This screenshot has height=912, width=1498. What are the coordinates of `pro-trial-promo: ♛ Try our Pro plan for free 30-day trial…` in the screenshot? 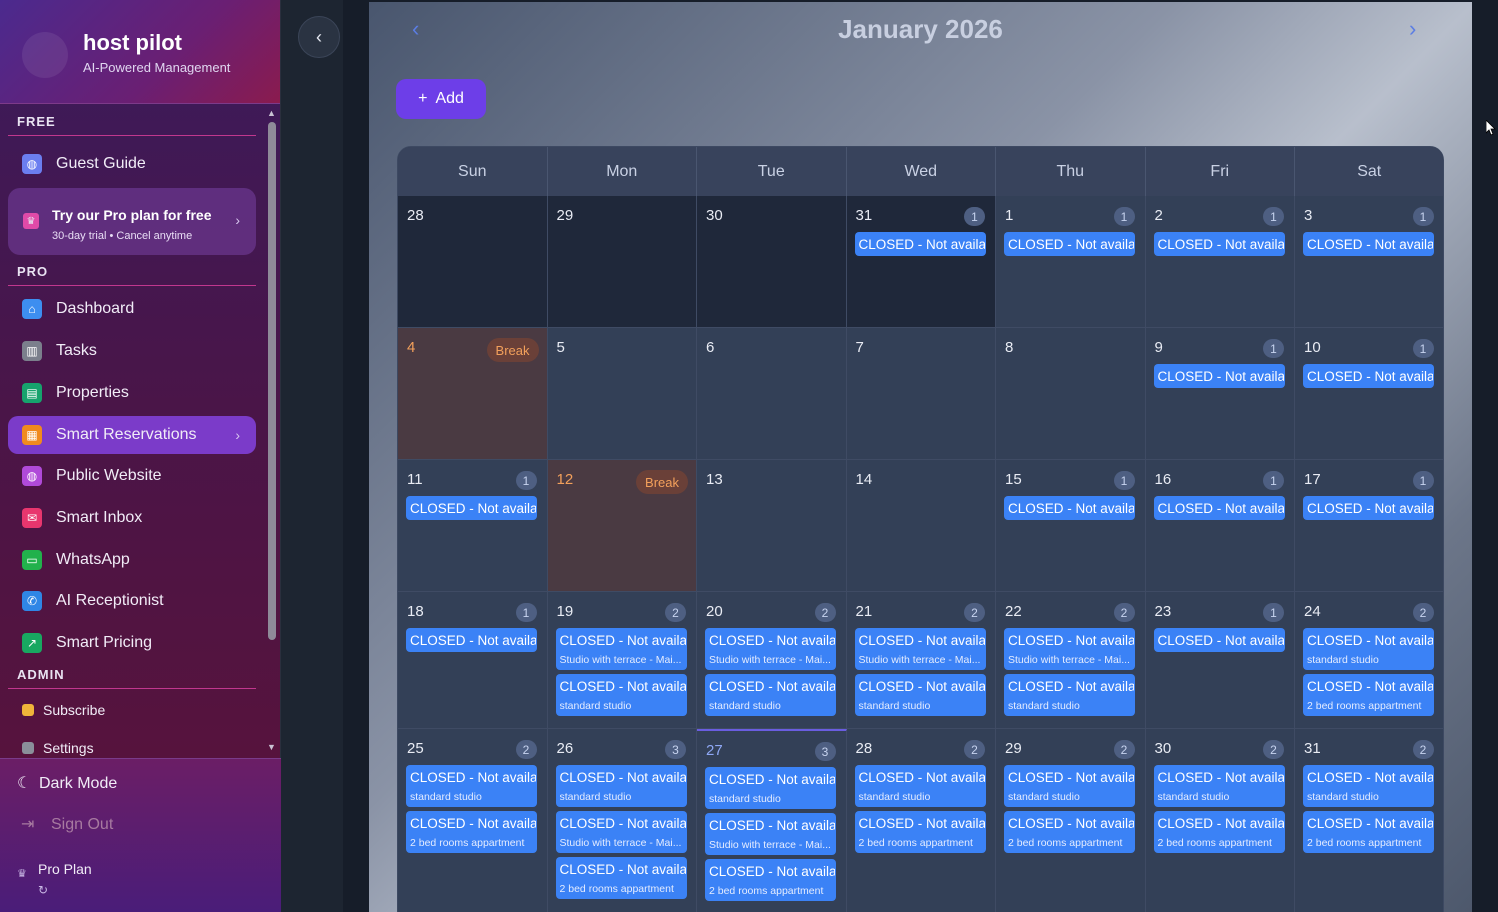 It's located at (132, 221).